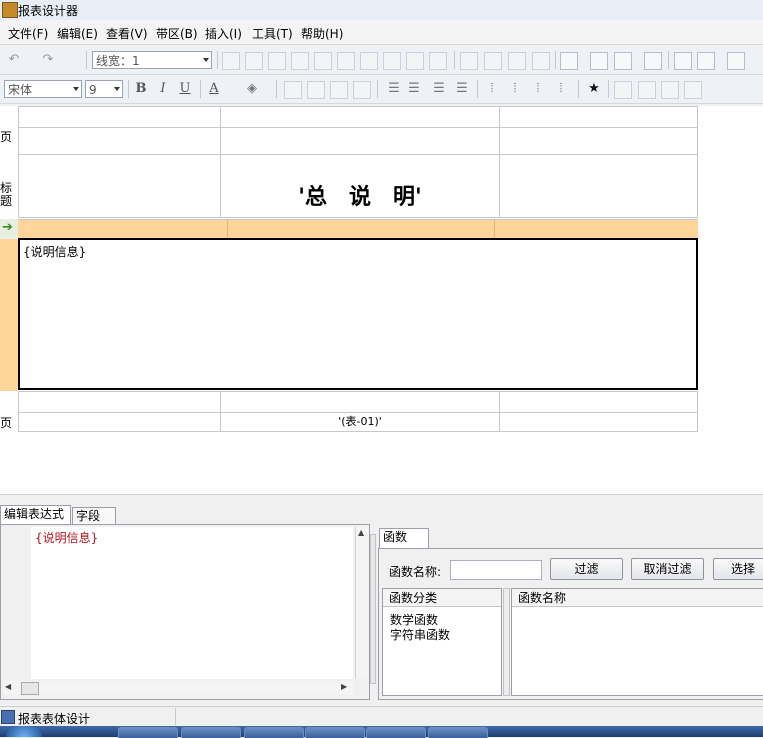  What do you see at coordinates (360, 186) in the screenshot?
I see `title-main-cell: '总 说 明'` at bounding box center [360, 186].